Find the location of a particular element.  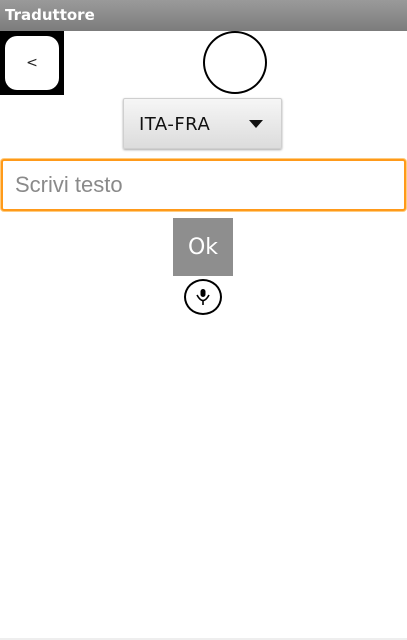

language-select: ITA-FRA is located at coordinates (202, 123).